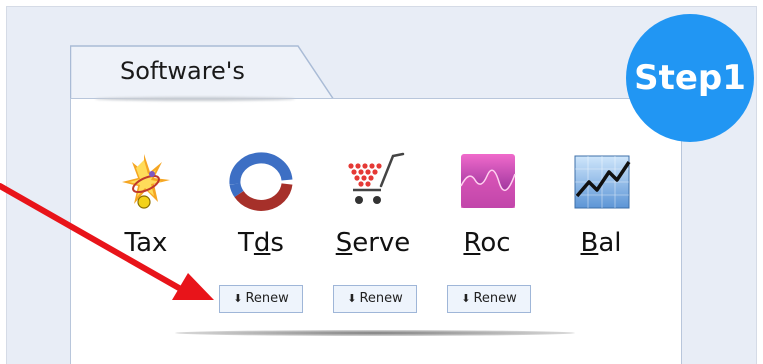 The height and width of the screenshot is (364, 763). I want to click on app-tds: Tds, so click(261, 204).